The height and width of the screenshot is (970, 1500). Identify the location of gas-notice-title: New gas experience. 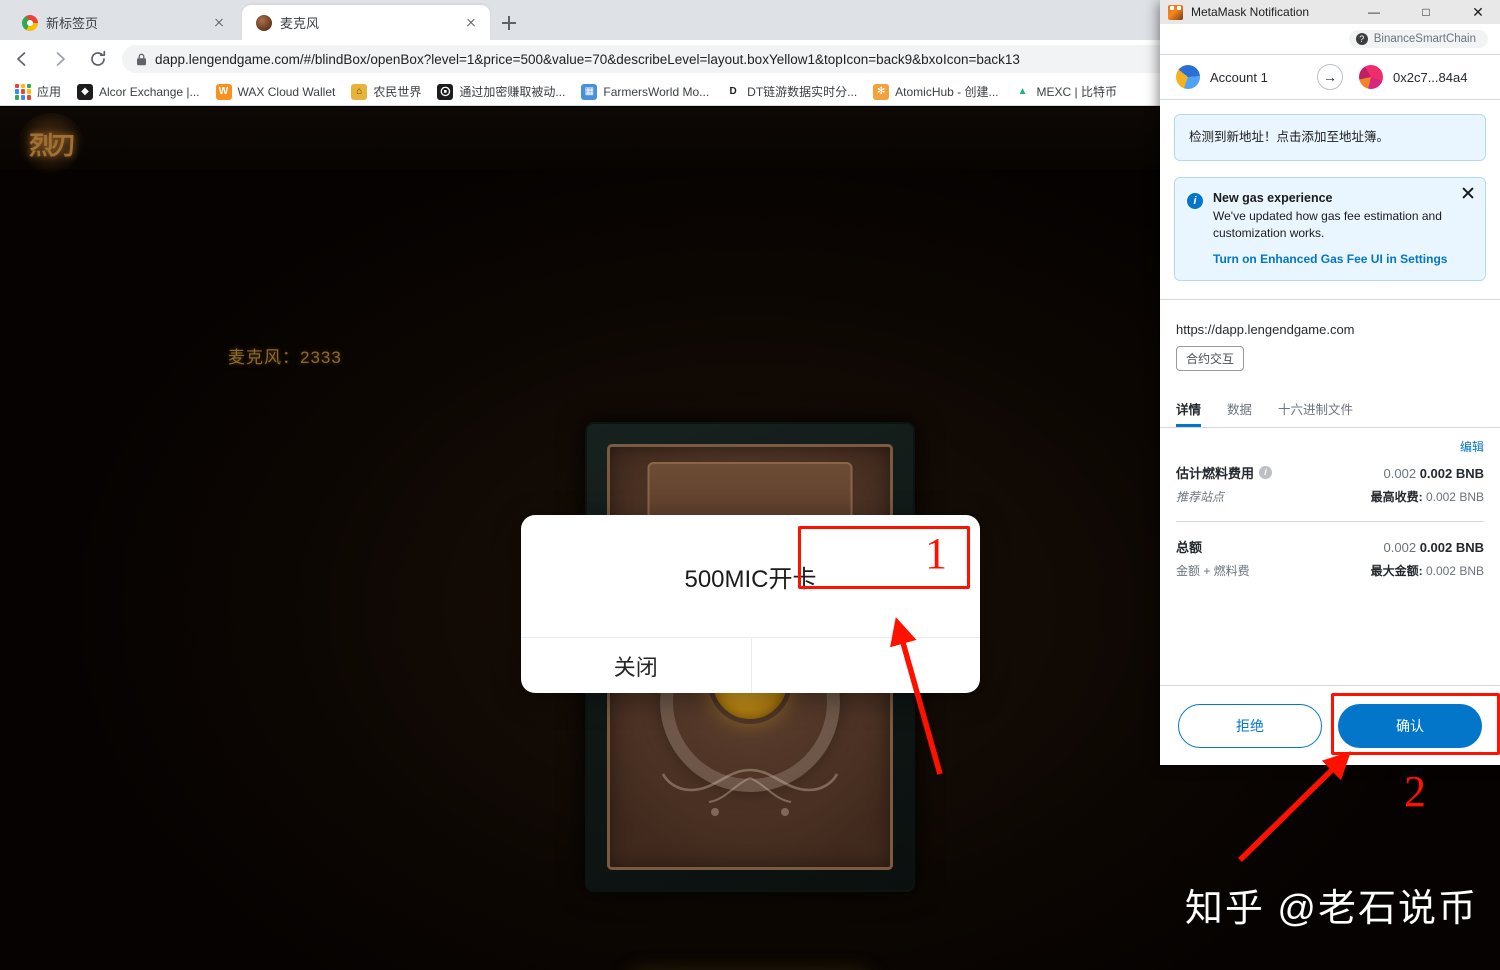
(1273, 197).